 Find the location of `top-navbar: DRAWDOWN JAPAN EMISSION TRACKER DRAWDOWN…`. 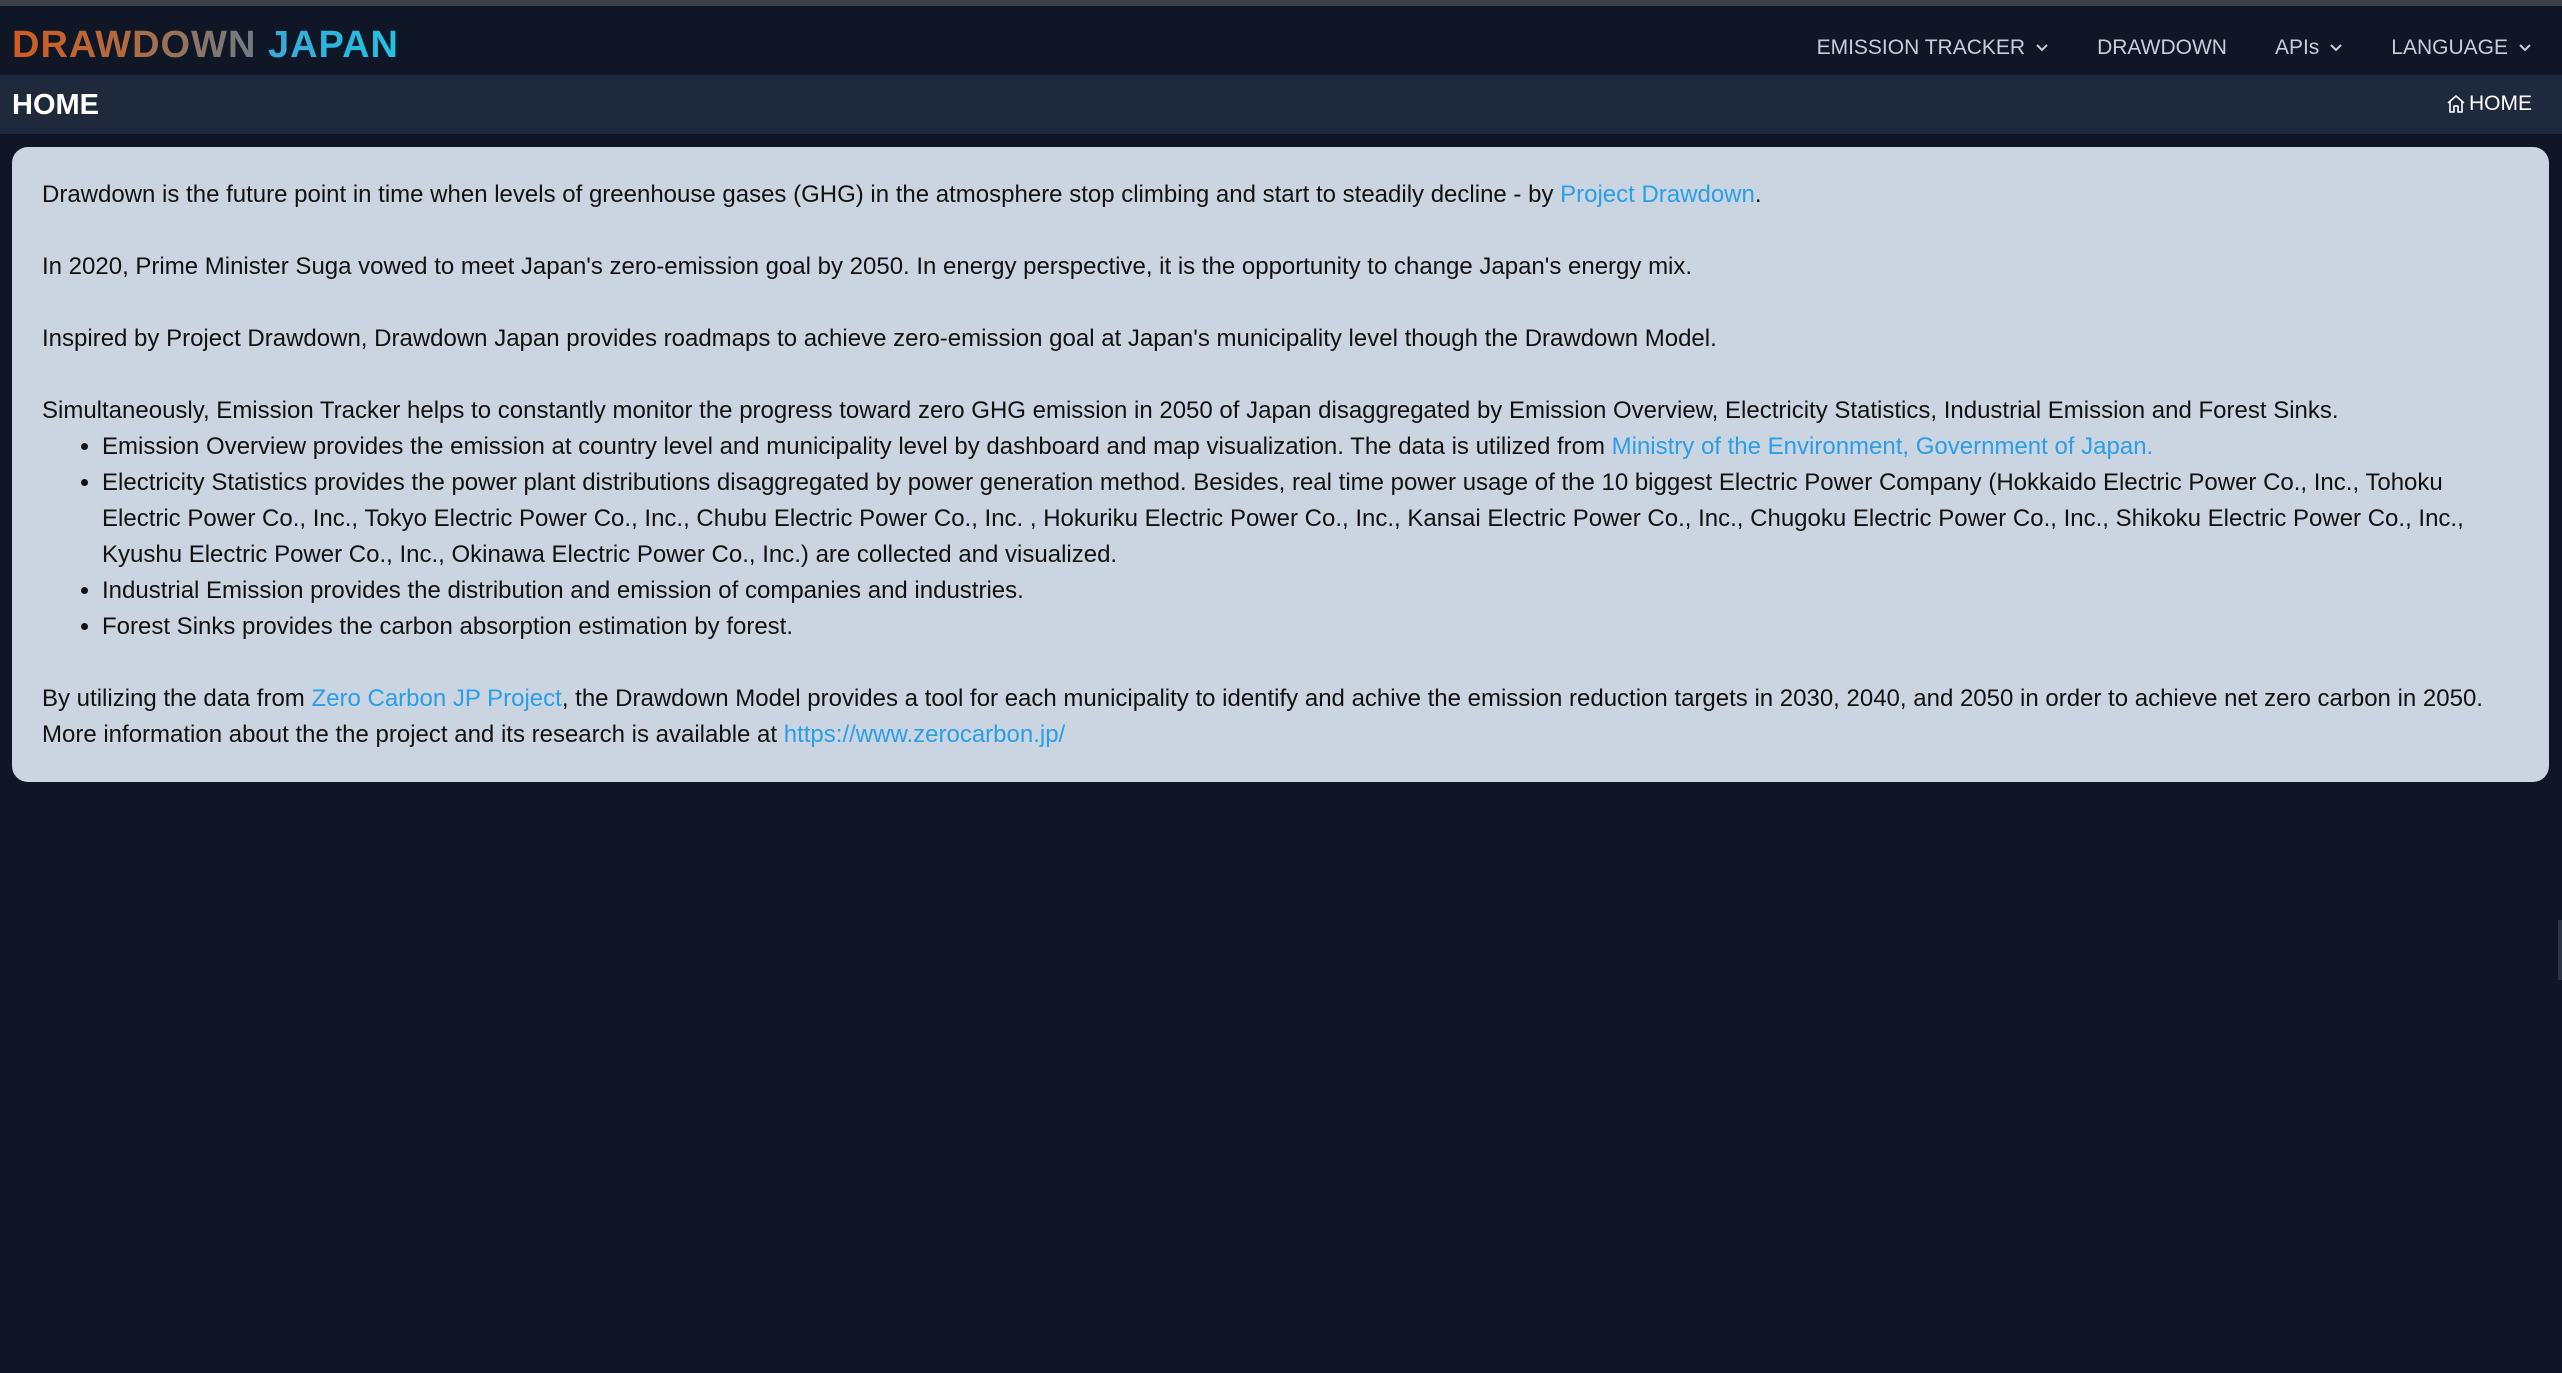

top-navbar: DRAWDOWN JAPAN EMISSION TRACKER DRAWDOWN… is located at coordinates (1281, 40).